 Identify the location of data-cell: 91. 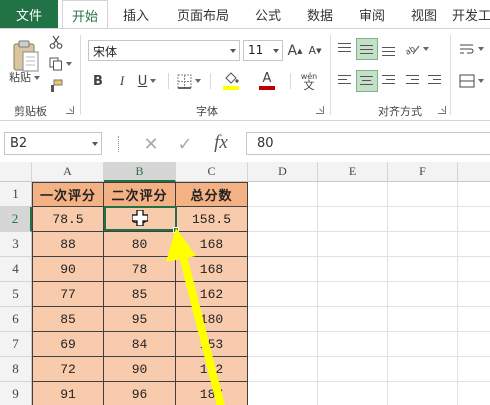
(68, 393).